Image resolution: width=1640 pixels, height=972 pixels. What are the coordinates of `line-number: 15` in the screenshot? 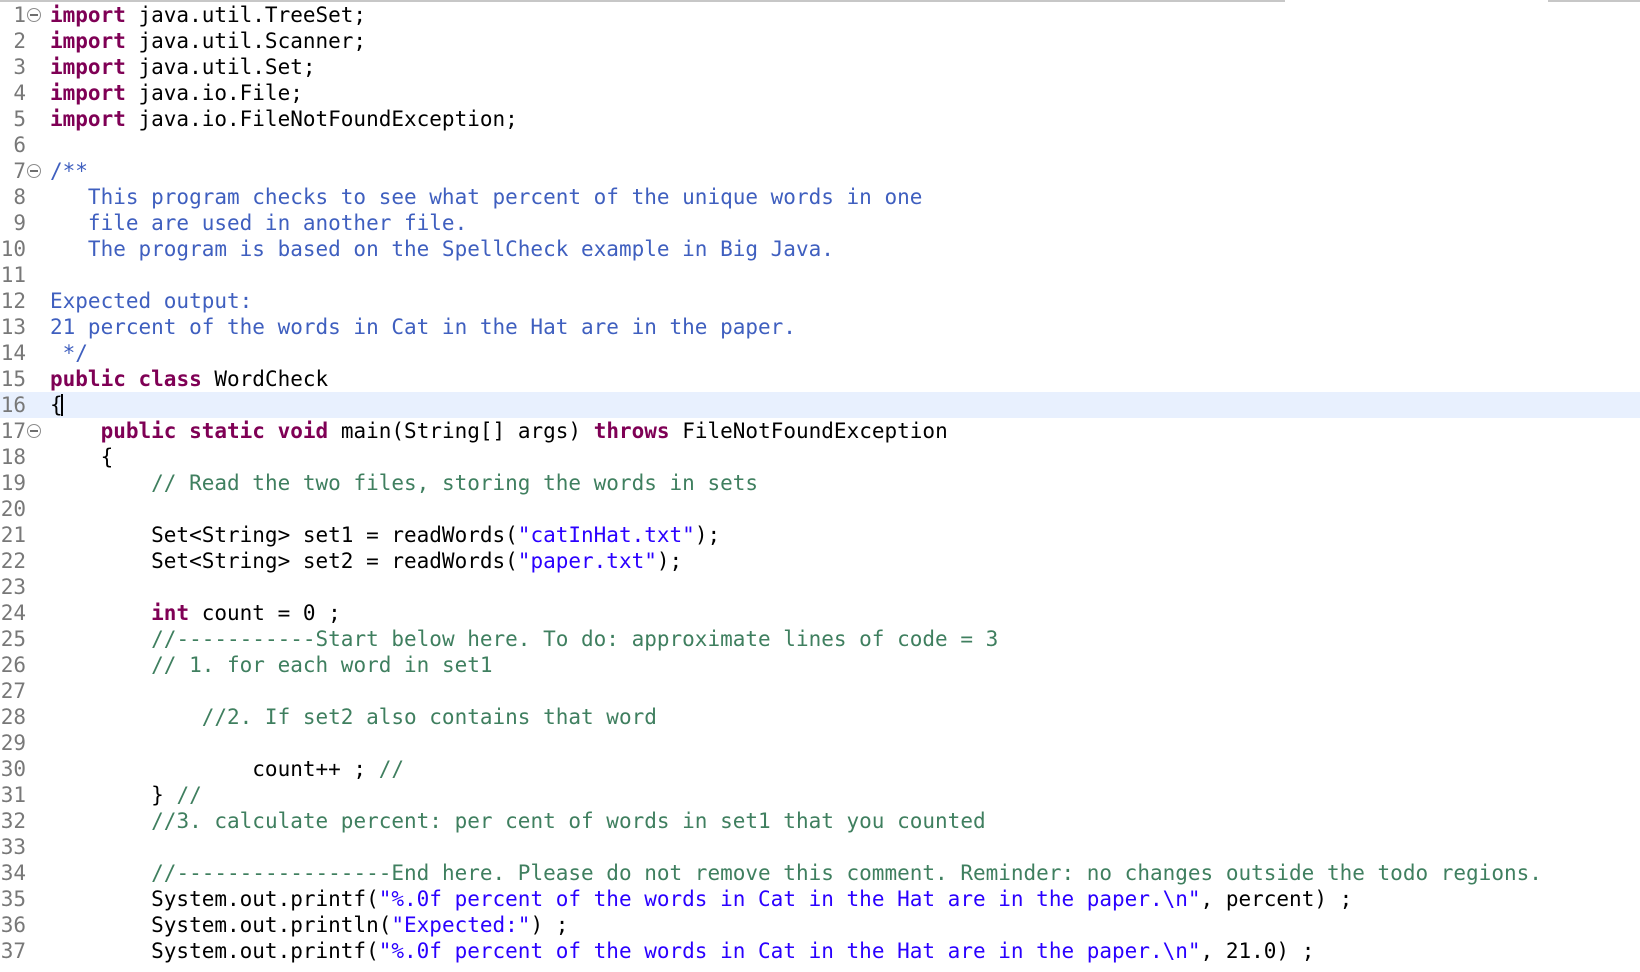 It's located at (13, 379).